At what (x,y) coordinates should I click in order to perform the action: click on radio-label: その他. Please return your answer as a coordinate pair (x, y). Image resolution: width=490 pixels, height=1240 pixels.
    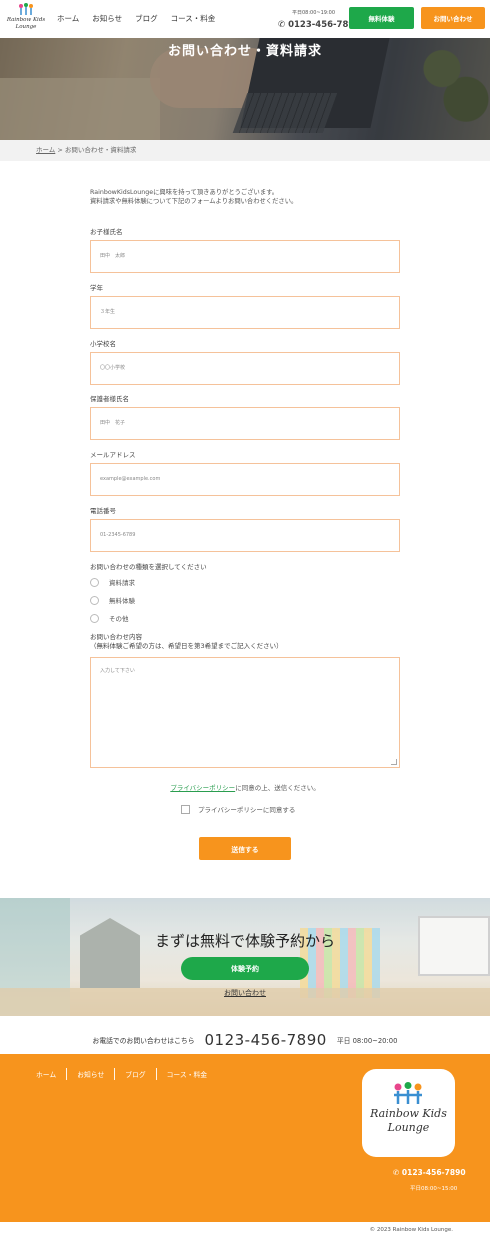
    Looking at the image, I should click on (119, 619).